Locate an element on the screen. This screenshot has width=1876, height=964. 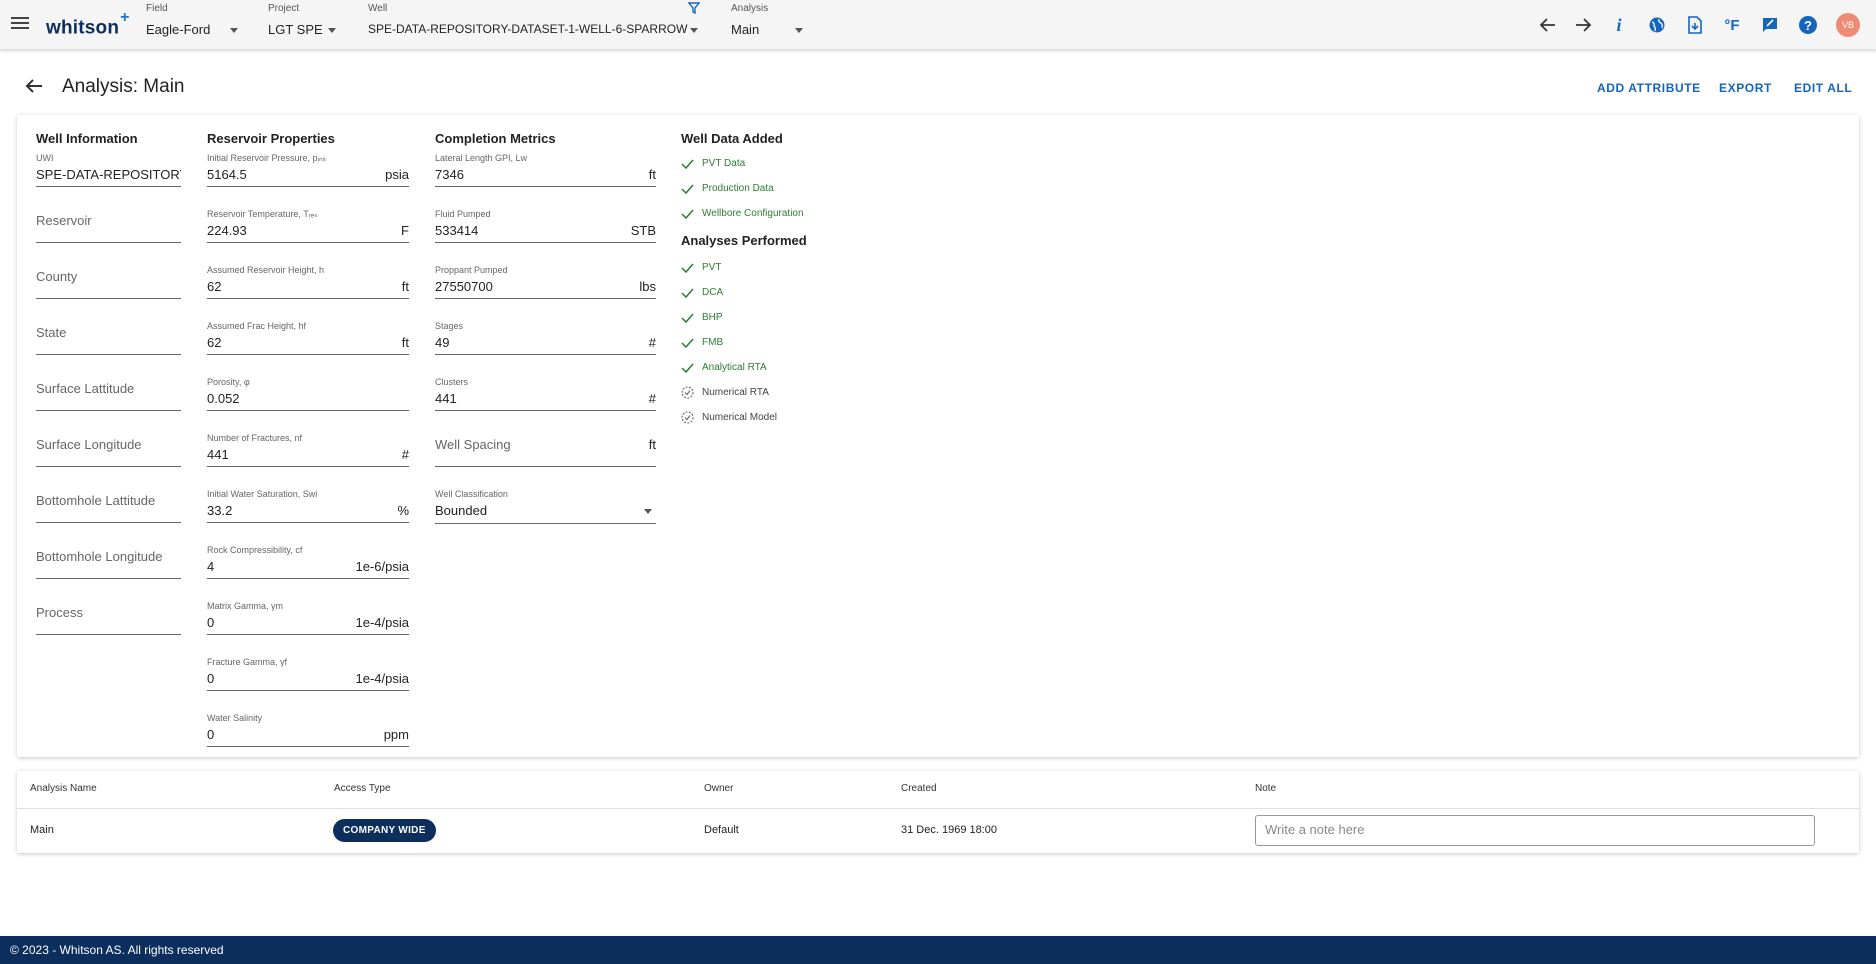
chevron-down-icon is located at coordinates (694, 30).